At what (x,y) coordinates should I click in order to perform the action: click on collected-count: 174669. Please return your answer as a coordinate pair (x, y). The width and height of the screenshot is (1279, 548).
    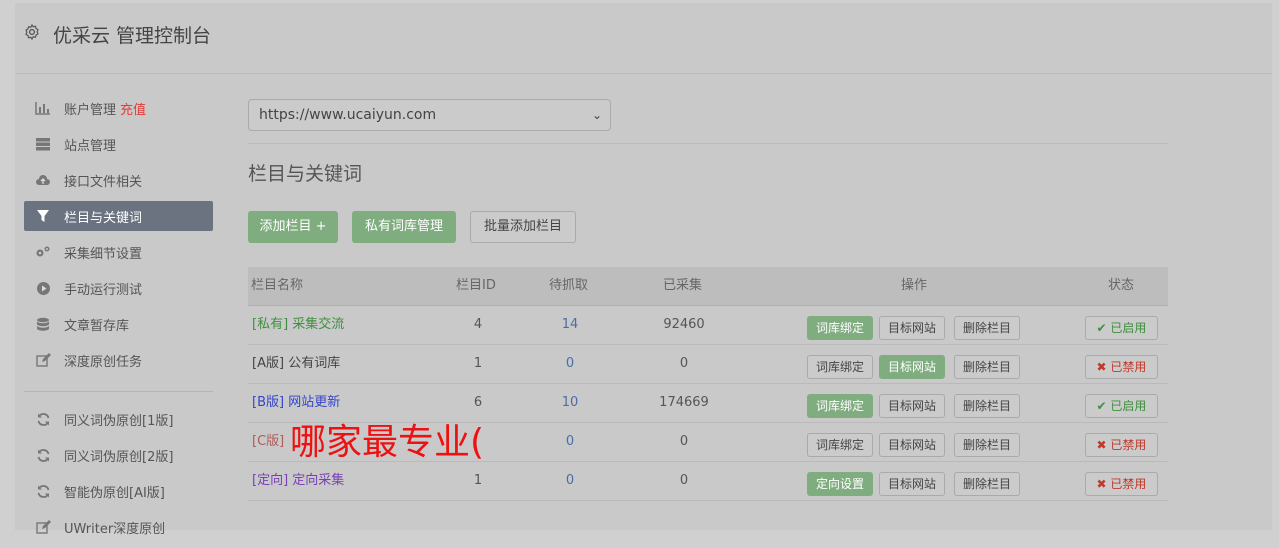
    Looking at the image, I should click on (684, 402).